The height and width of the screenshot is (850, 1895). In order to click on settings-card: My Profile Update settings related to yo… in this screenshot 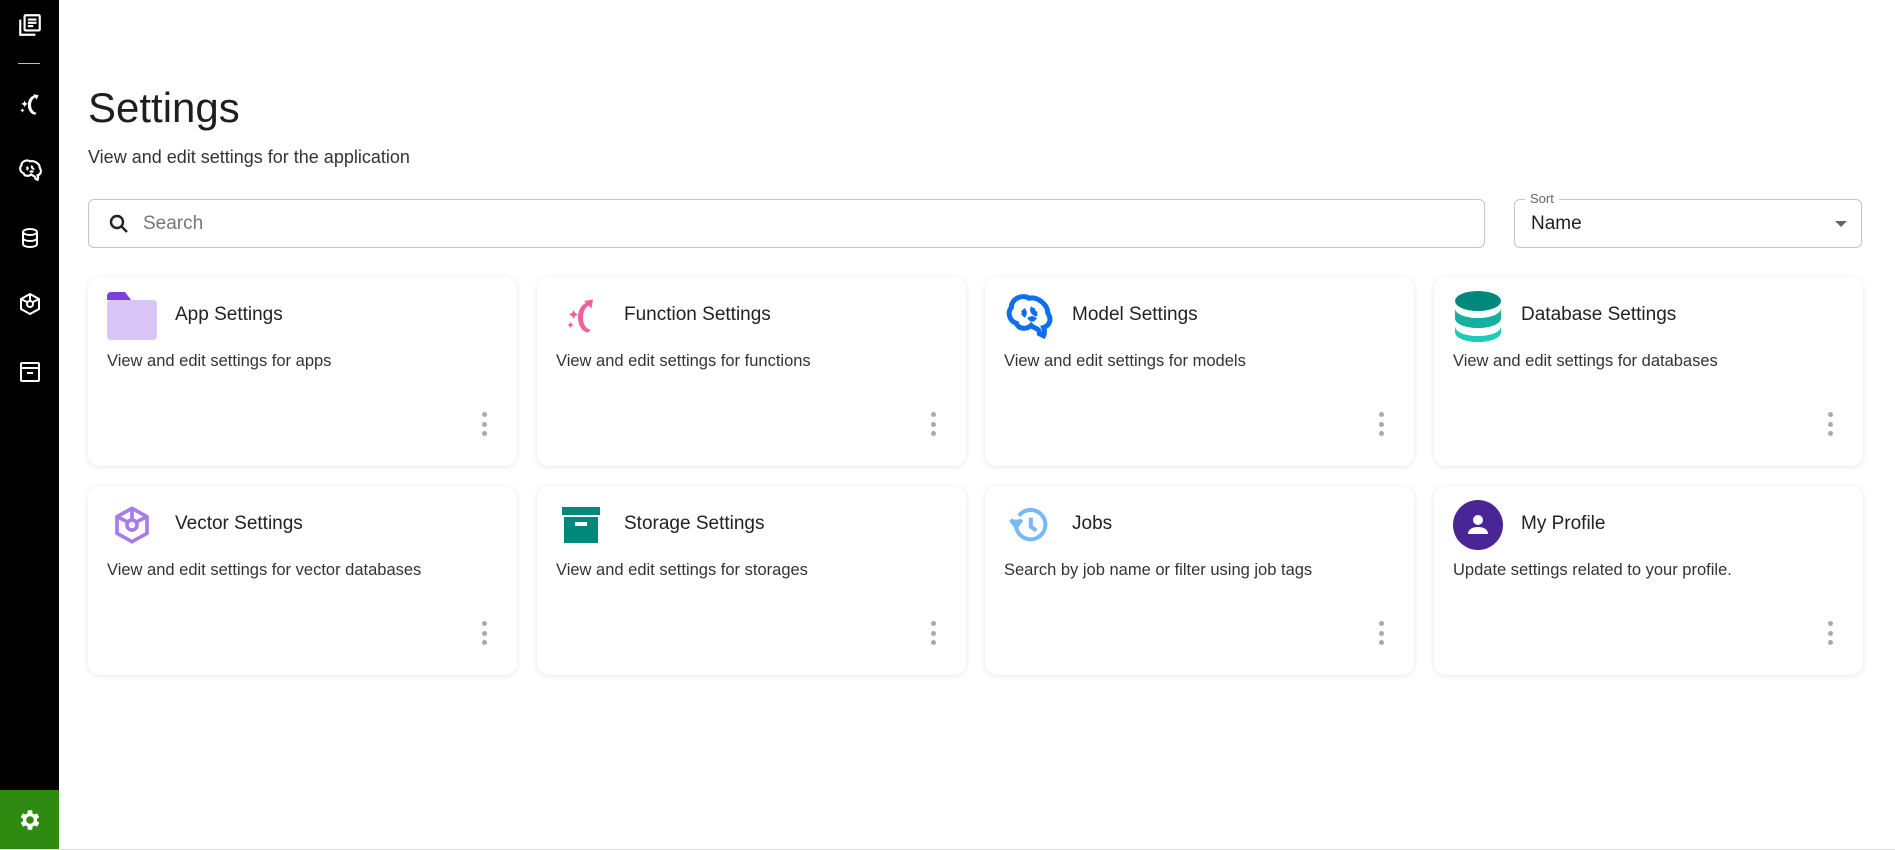, I will do `click(1648, 580)`.